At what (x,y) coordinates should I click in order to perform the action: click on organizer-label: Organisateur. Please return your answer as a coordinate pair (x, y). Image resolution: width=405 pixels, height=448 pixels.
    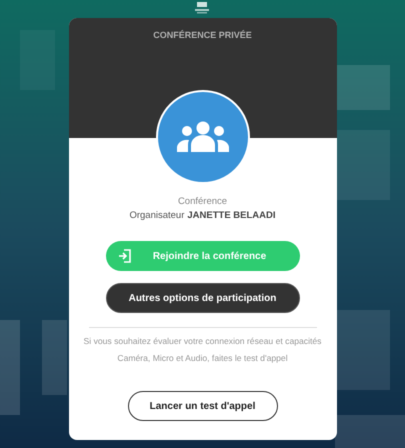
    Looking at the image, I should click on (156, 215).